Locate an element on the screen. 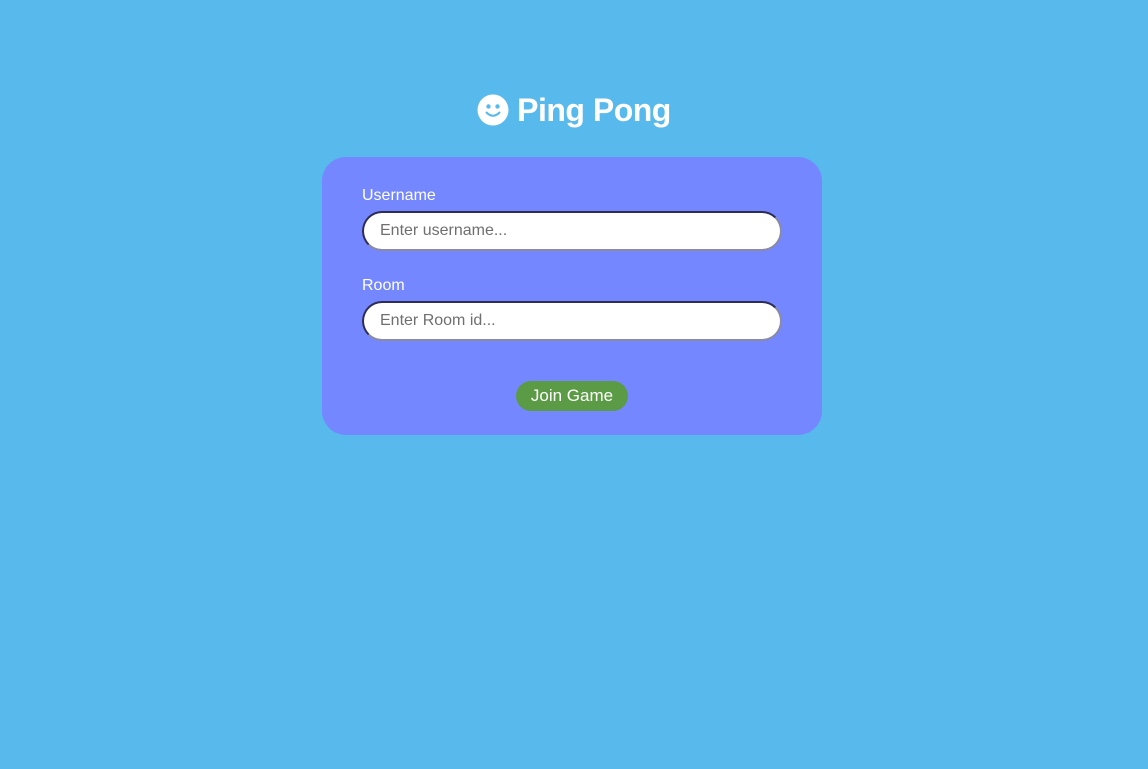 The image size is (1148, 769). username-group: Username is located at coordinates (572, 219).